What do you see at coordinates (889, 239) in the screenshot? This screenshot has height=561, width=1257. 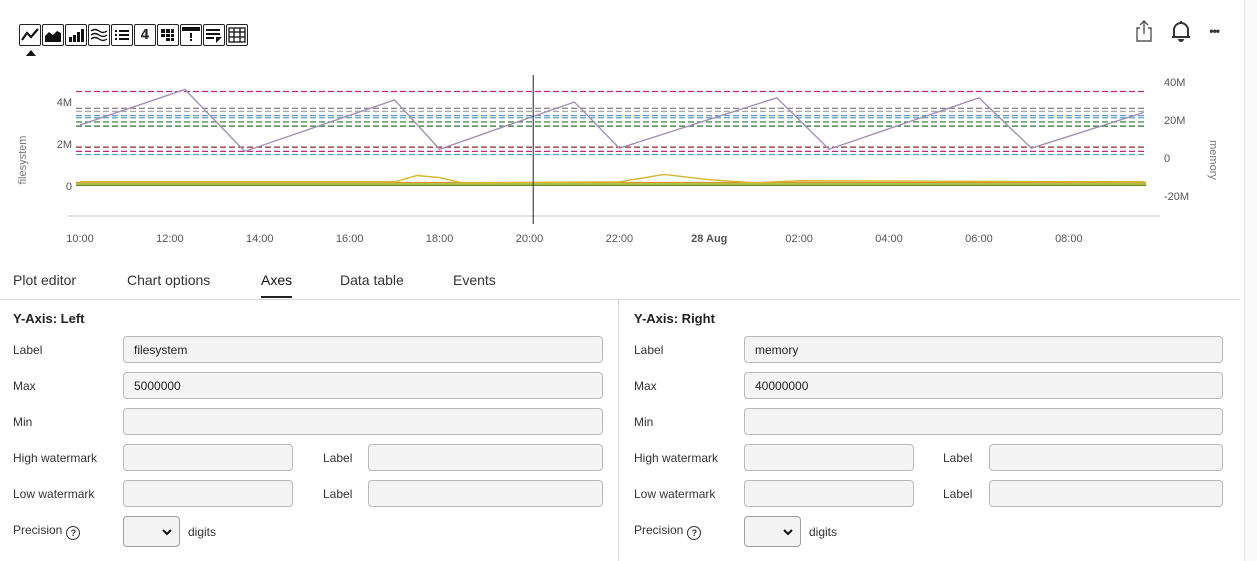 I see `x-tick-label: 04:00` at bounding box center [889, 239].